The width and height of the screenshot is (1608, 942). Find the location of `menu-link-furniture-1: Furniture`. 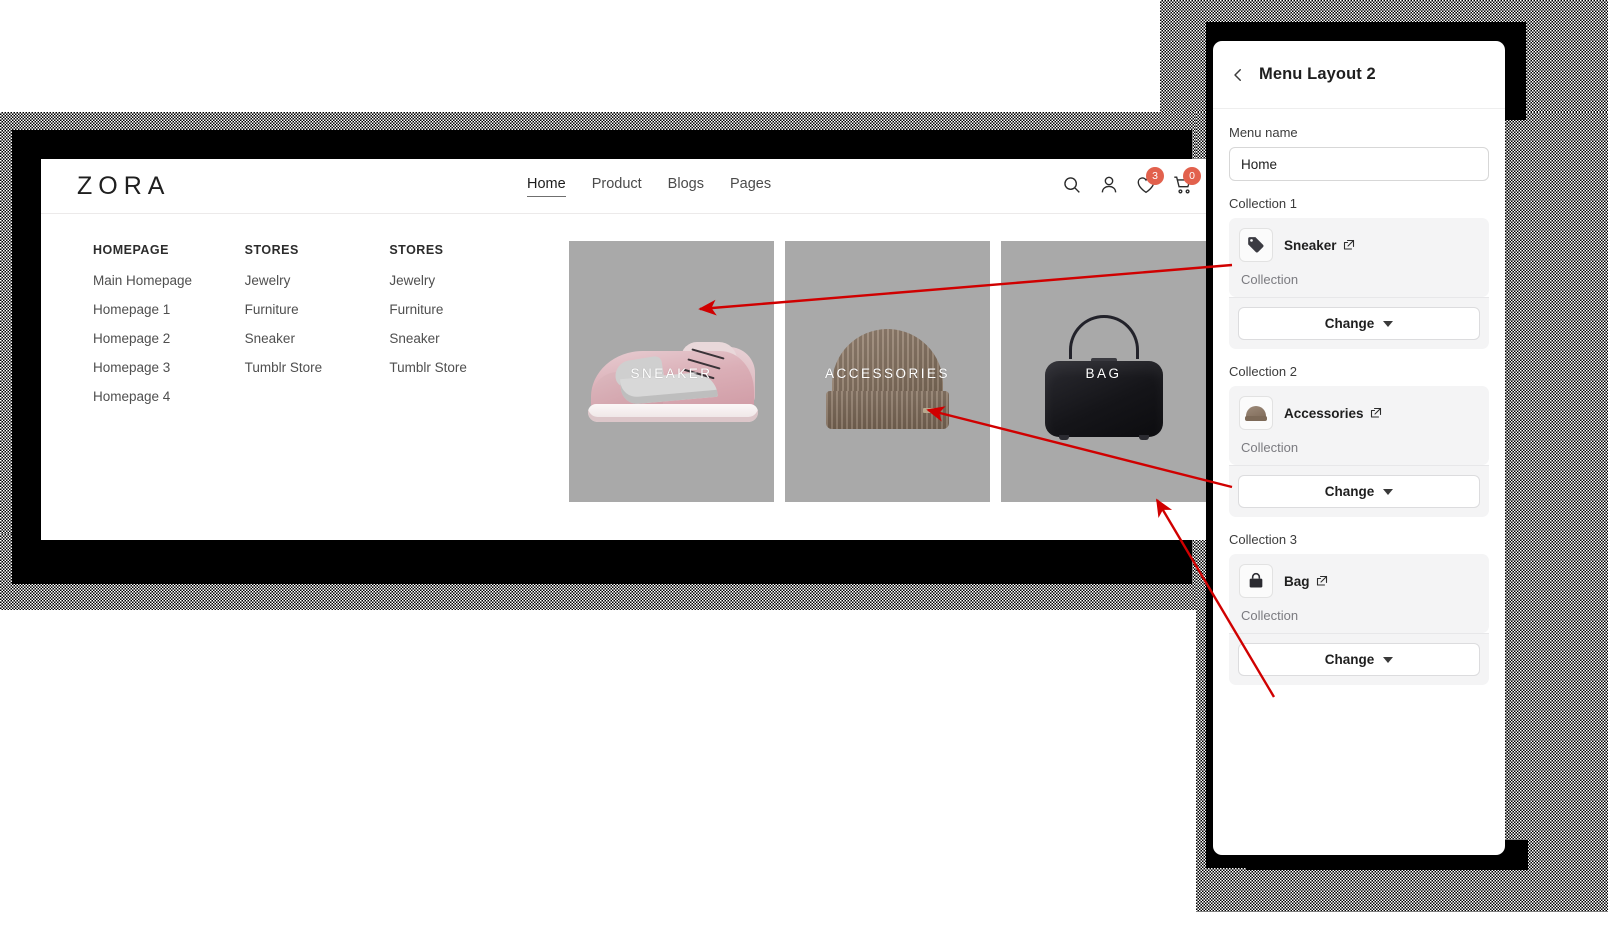

menu-link-furniture-1: Furniture is located at coordinates (317, 309).